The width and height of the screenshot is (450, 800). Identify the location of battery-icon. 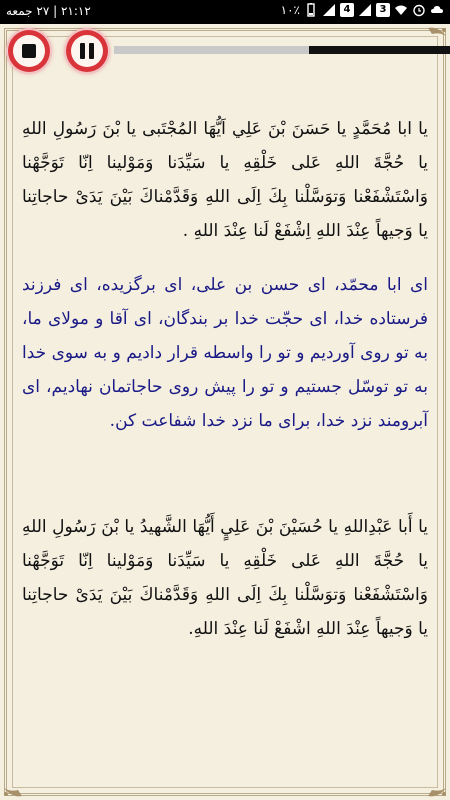
(311, 10).